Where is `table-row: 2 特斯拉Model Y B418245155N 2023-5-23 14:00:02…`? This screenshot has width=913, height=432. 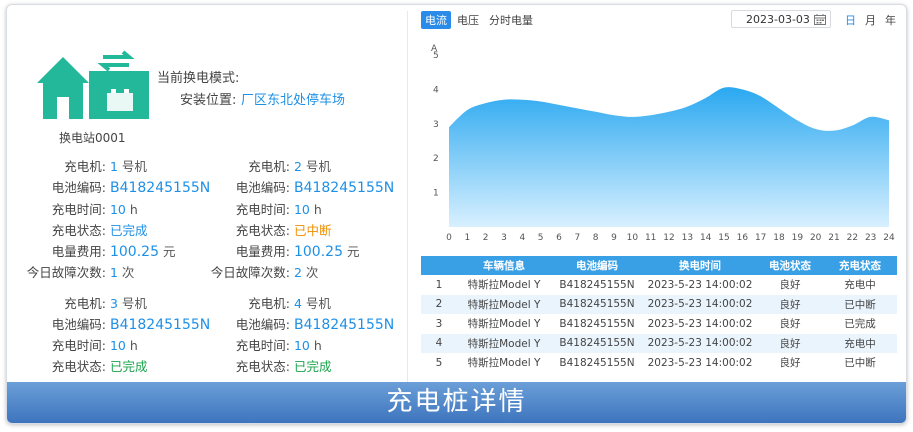 table-row: 2 特斯拉Model Y B418245155N 2023-5-23 14:00:02… is located at coordinates (659, 304).